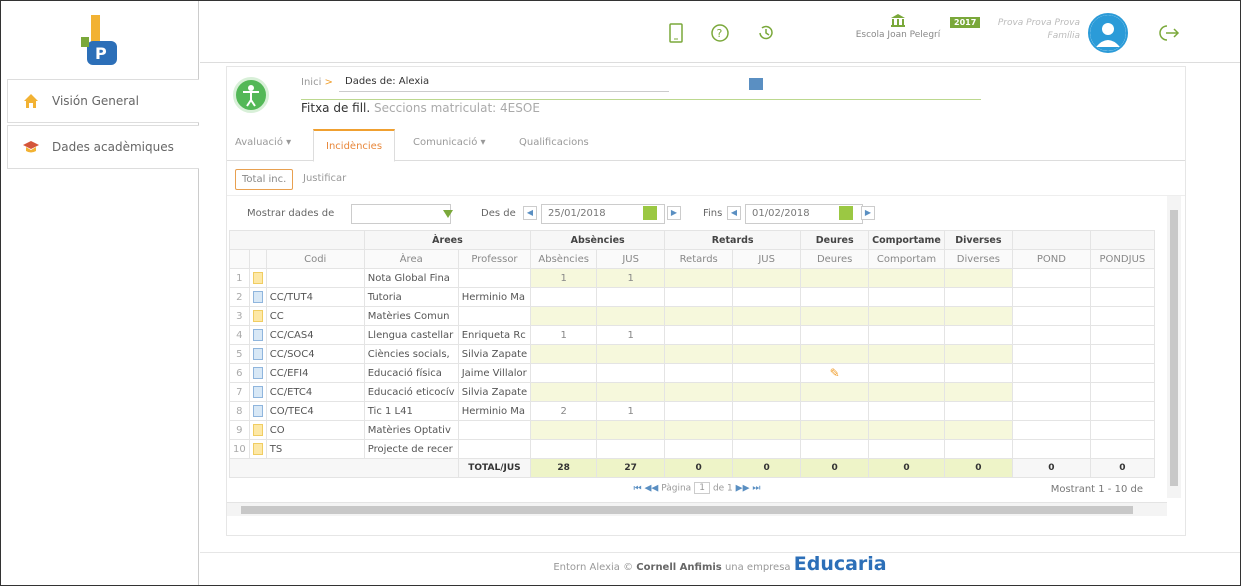 The height and width of the screenshot is (586, 1241). I want to click on sidebar-item-label: Visión General, so click(95, 101).